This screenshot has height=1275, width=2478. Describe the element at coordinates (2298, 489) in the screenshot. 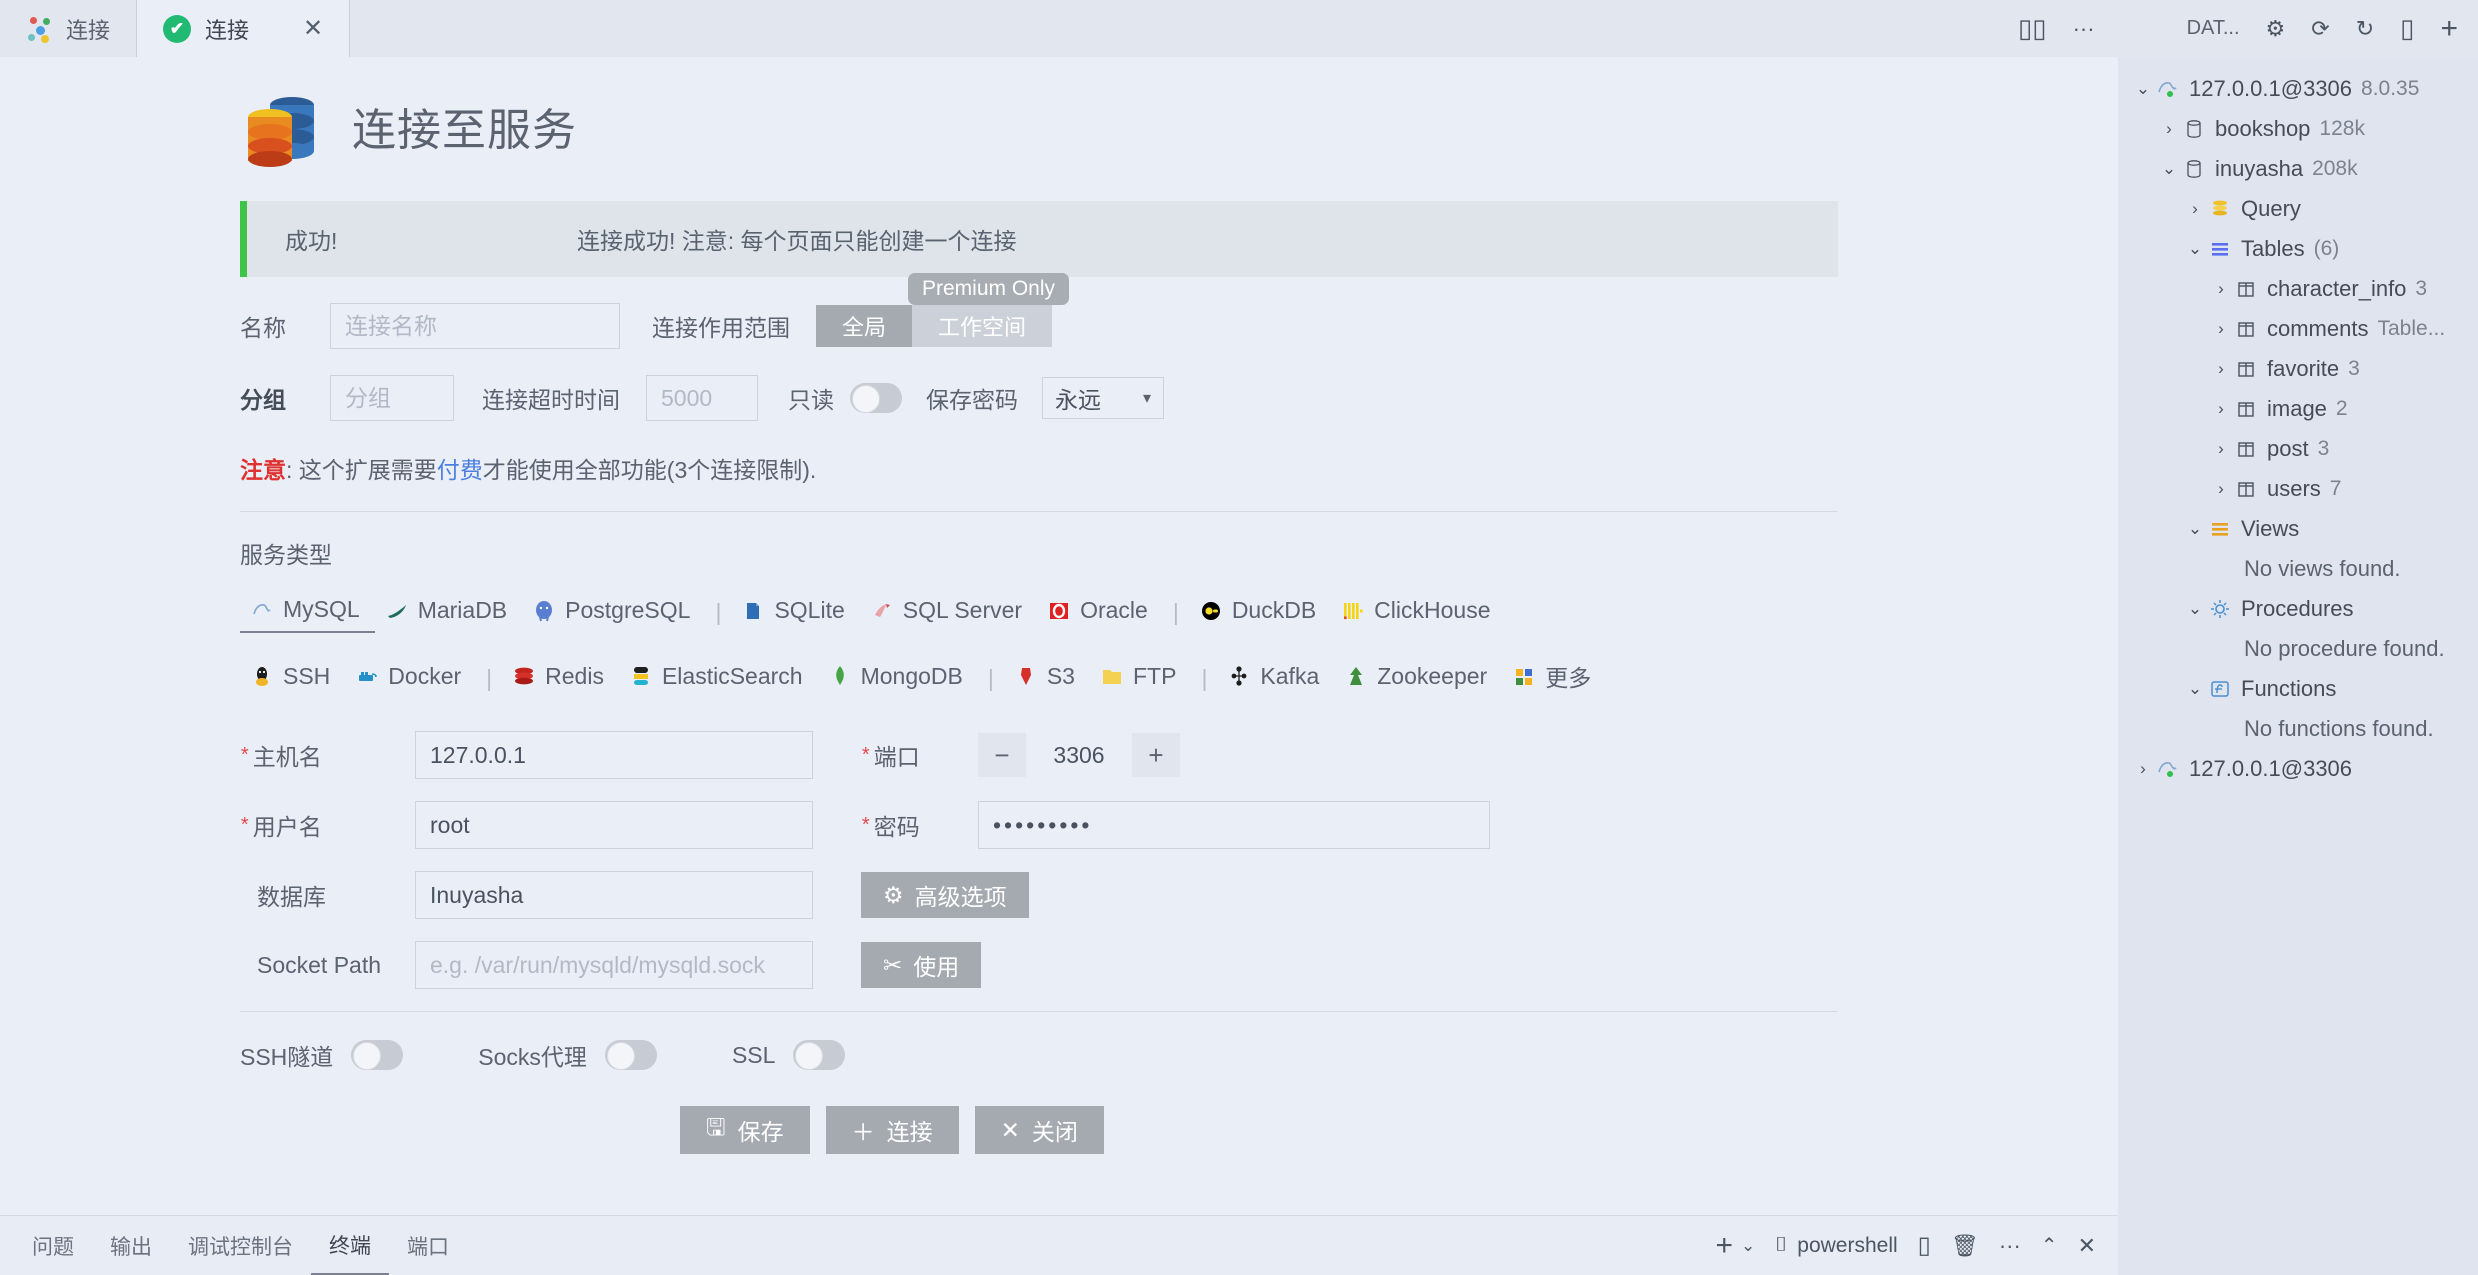

I see `tree-node: › users 7` at that location.